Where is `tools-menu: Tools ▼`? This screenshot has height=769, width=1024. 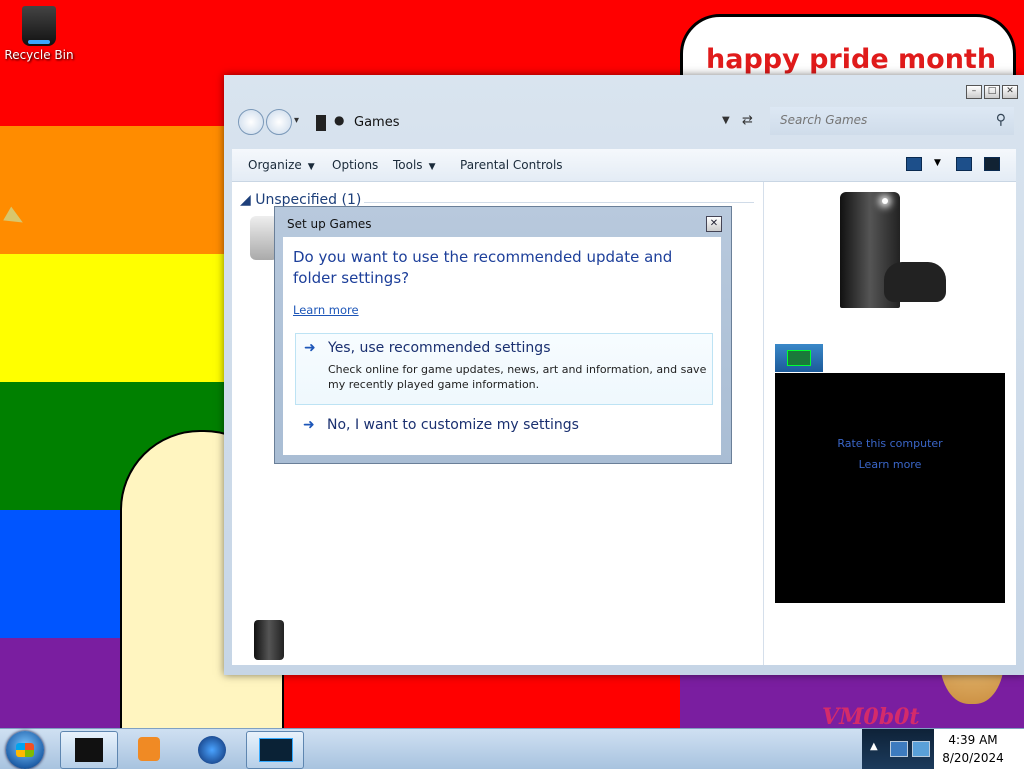
tools-menu: Tools ▼ is located at coordinates (414, 165).